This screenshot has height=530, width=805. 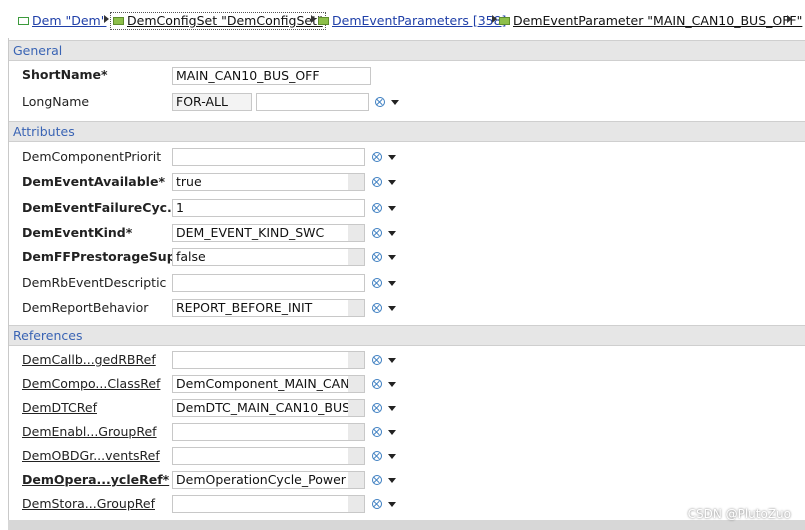 What do you see at coordinates (268, 432) in the screenshot?
I see `ref-field-enablecondgroup` at bounding box center [268, 432].